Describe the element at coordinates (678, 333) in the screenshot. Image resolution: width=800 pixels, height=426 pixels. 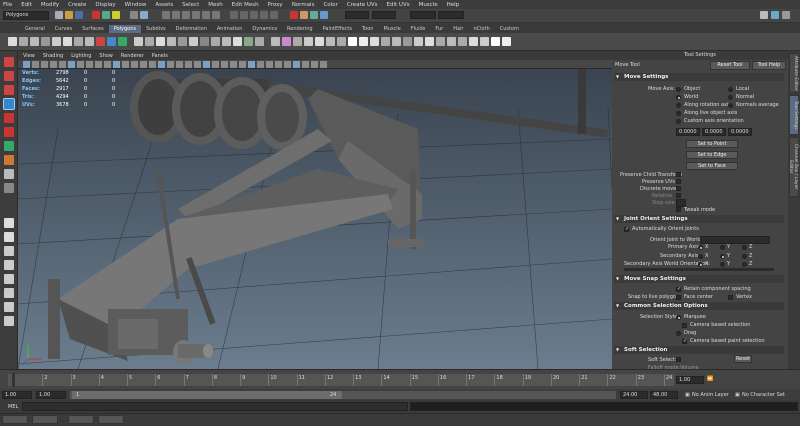
I see `drag-radio` at that location.